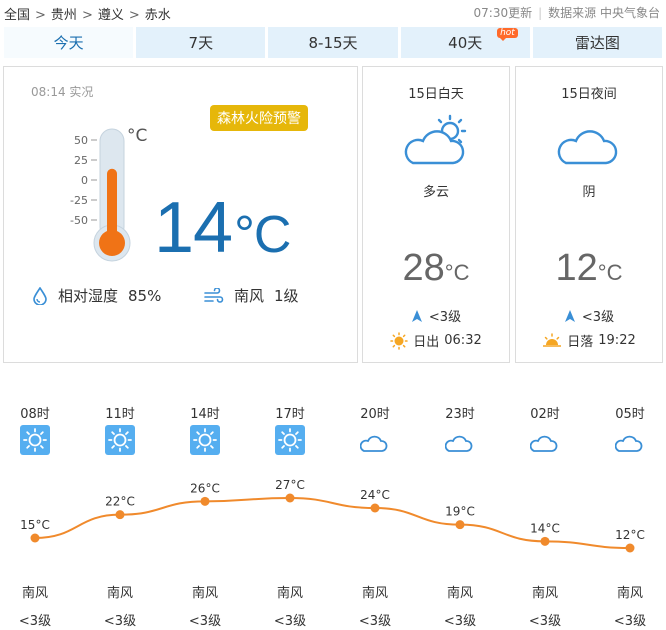  I want to click on sunset-icon, so click(552, 339).